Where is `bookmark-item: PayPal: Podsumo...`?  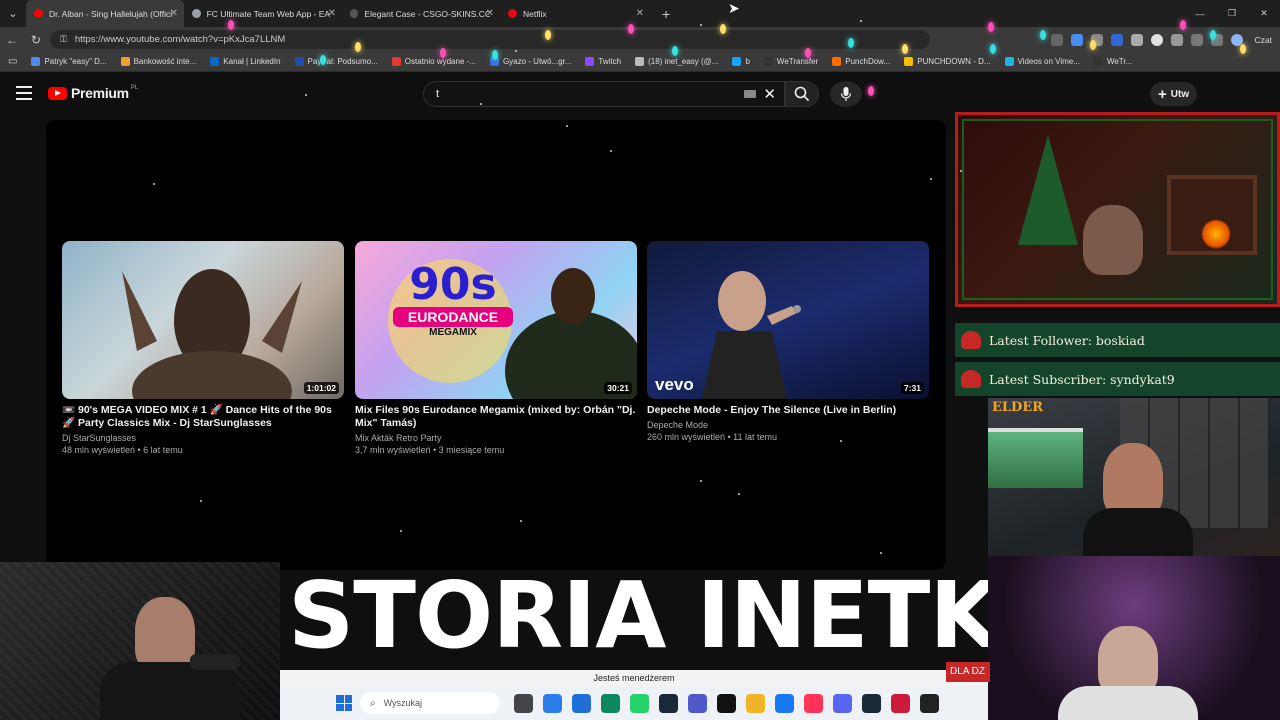
bookmark-item: PayPal: Podsumo... is located at coordinates (336, 61).